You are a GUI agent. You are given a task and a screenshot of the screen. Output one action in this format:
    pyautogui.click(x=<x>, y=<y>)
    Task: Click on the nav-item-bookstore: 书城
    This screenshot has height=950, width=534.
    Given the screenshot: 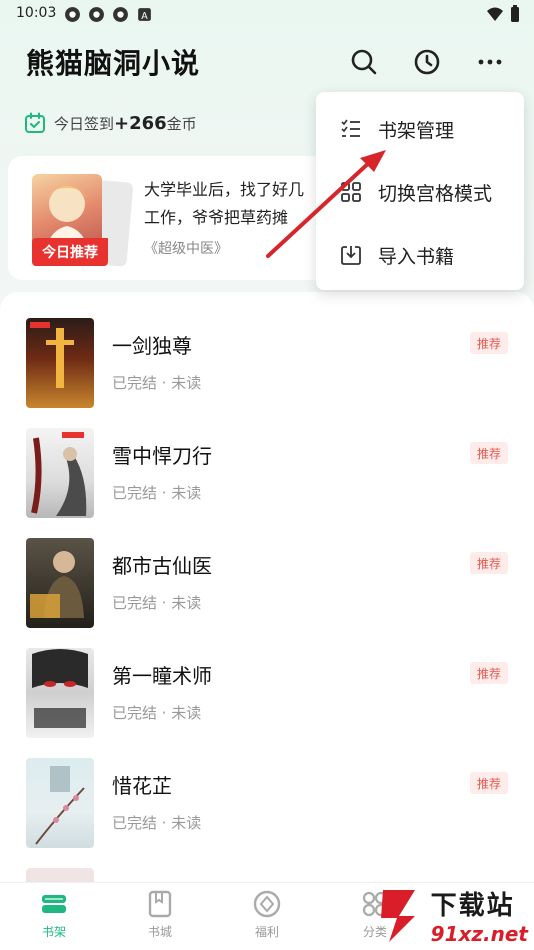 What is the action you would take?
    pyautogui.click(x=160, y=914)
    